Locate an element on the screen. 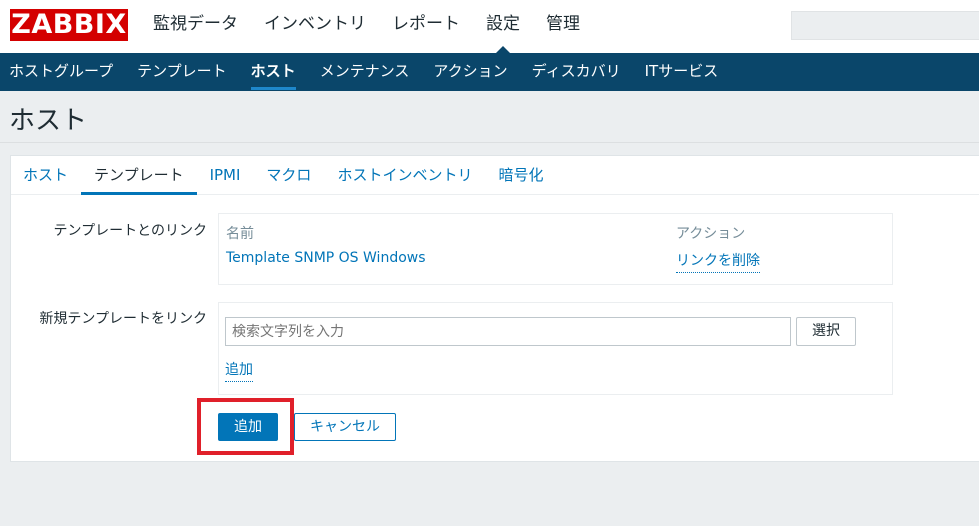  tab-encryption: 暗号化 is located at coordinates (520, 175).